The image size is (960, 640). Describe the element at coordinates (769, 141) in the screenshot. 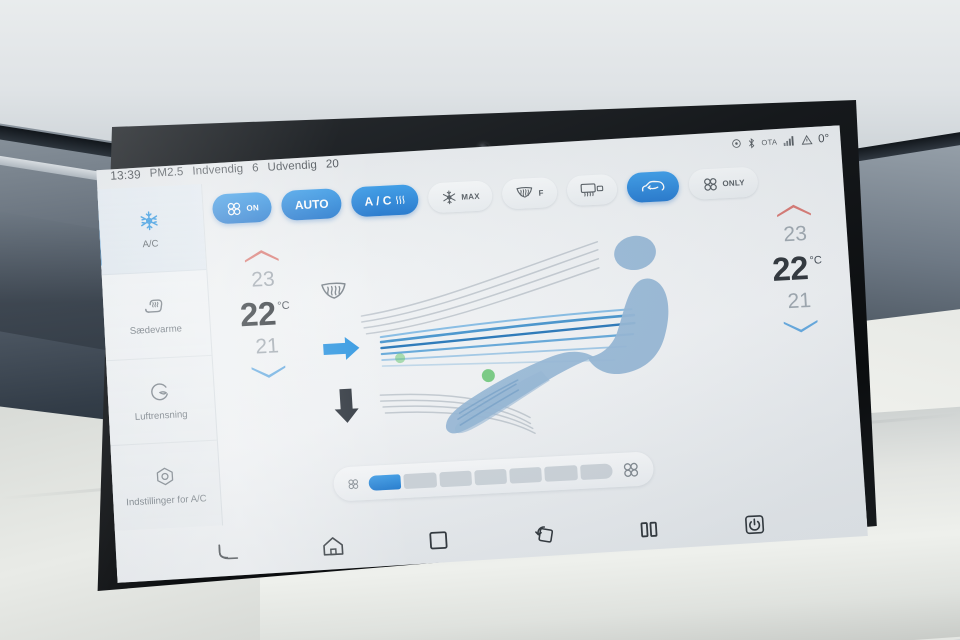

I see `ota-icon: OTA` at that location.